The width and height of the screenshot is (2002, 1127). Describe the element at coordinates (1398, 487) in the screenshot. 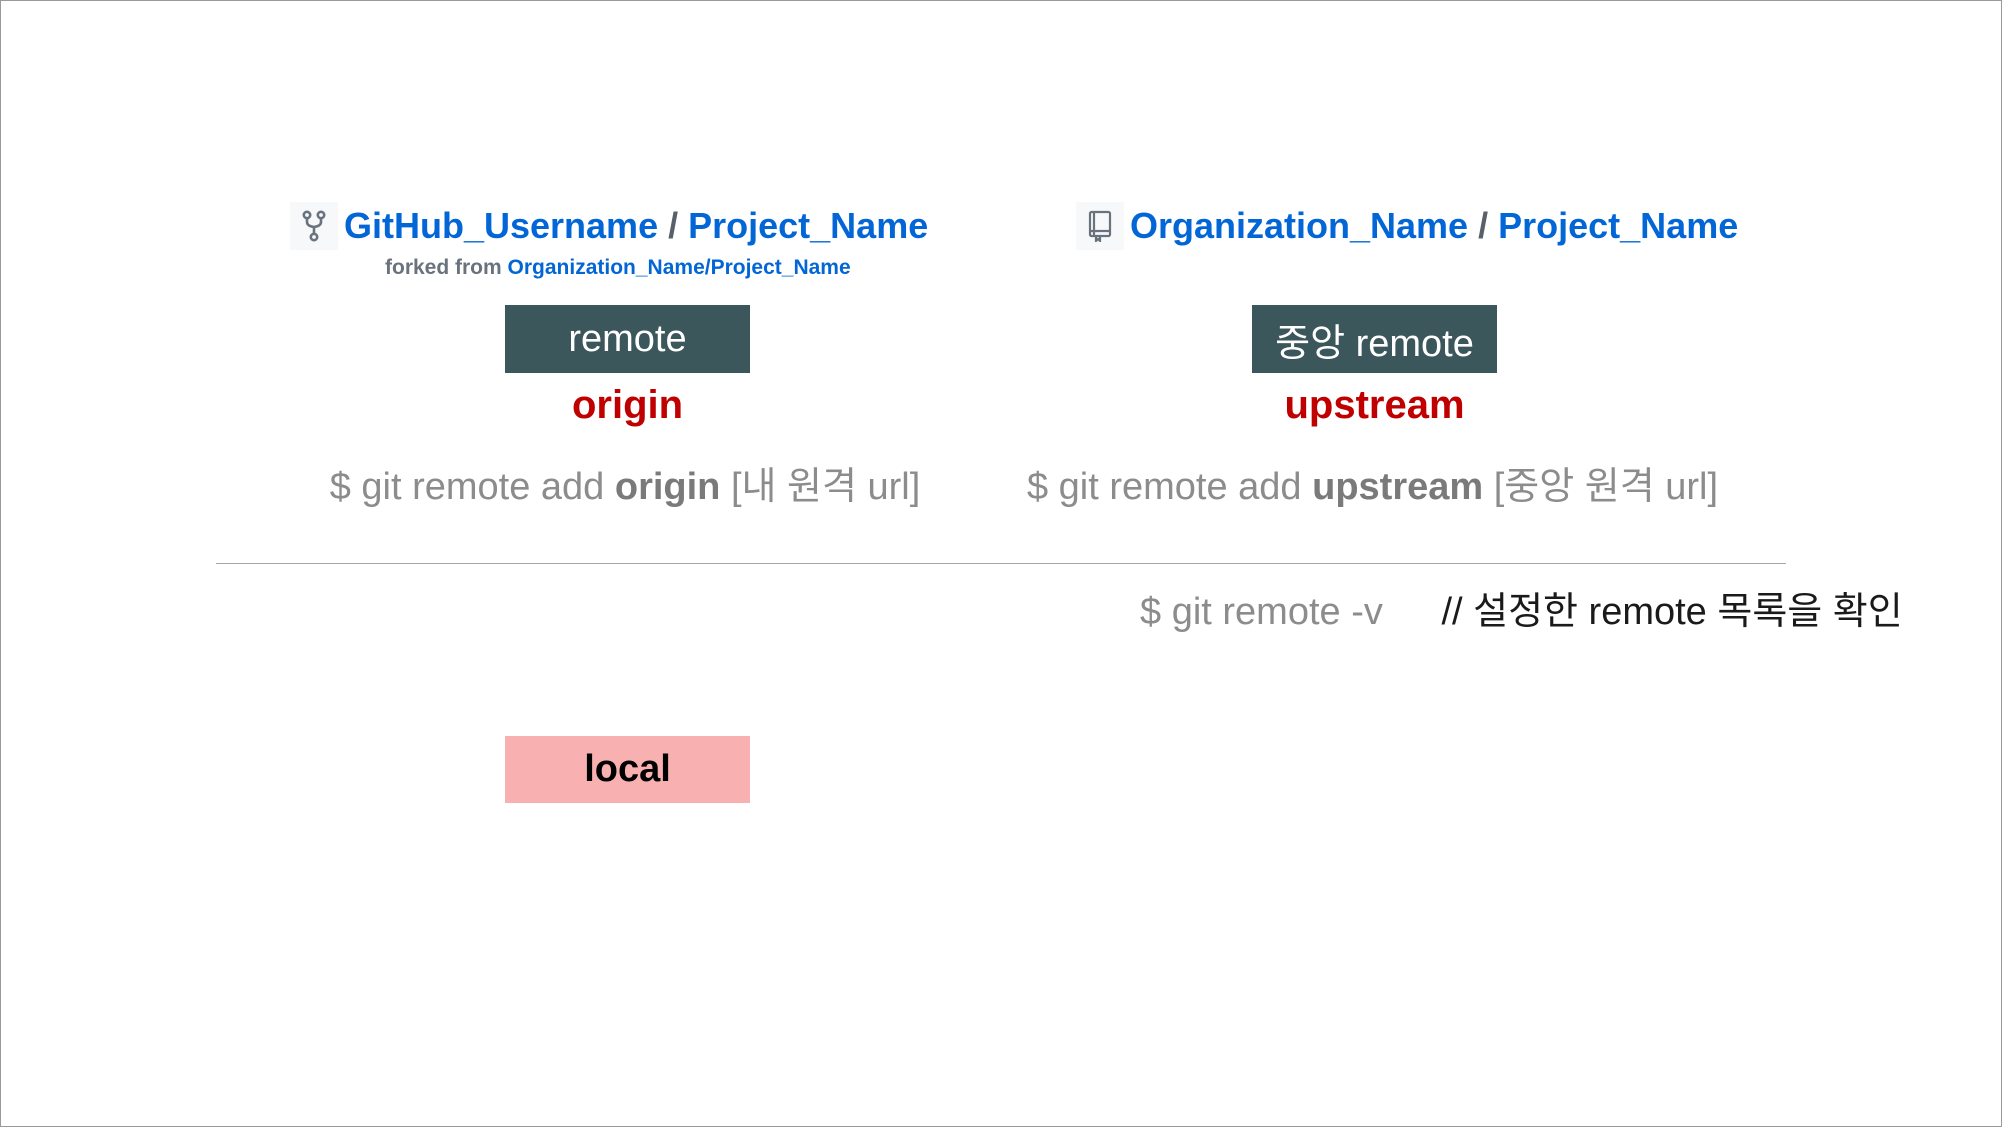

I see `add-upstream-command-arg: upstream` at that location.